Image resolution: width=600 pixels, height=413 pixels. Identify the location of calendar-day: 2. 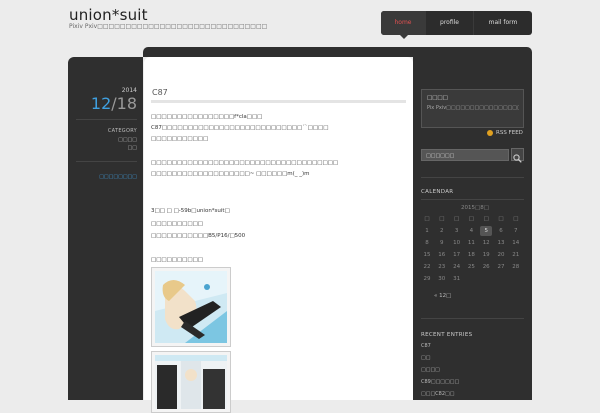
(442, 231).